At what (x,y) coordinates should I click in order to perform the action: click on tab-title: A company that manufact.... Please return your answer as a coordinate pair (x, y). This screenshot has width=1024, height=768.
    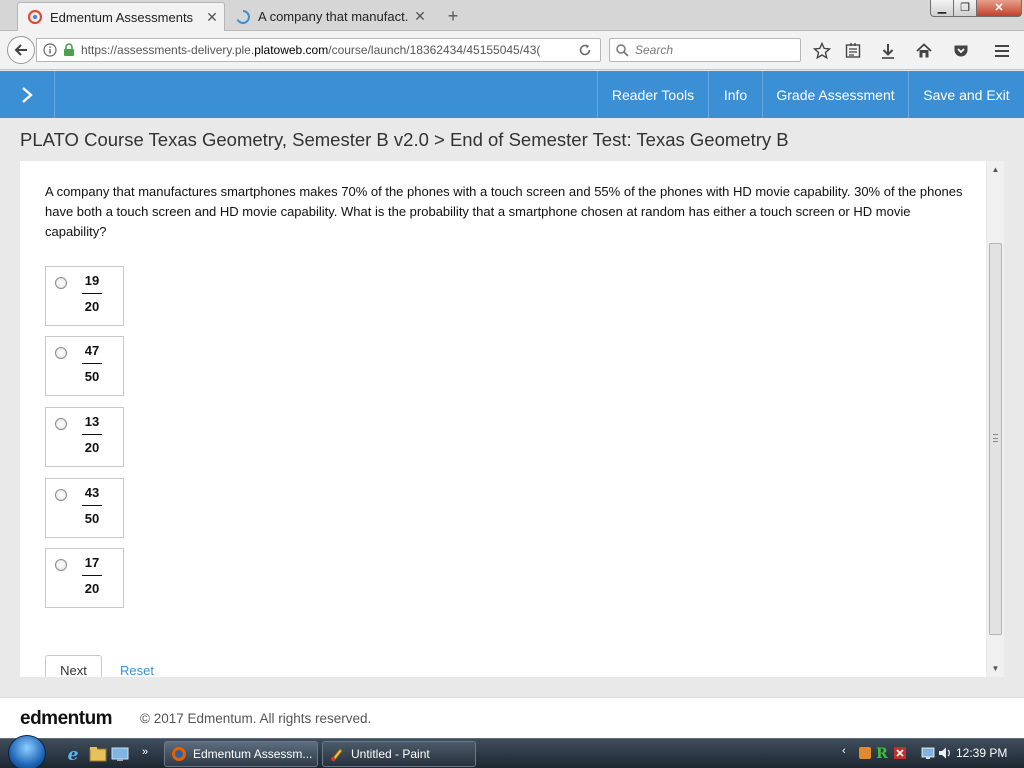
    Looking at the image, I should click on (333, 16).